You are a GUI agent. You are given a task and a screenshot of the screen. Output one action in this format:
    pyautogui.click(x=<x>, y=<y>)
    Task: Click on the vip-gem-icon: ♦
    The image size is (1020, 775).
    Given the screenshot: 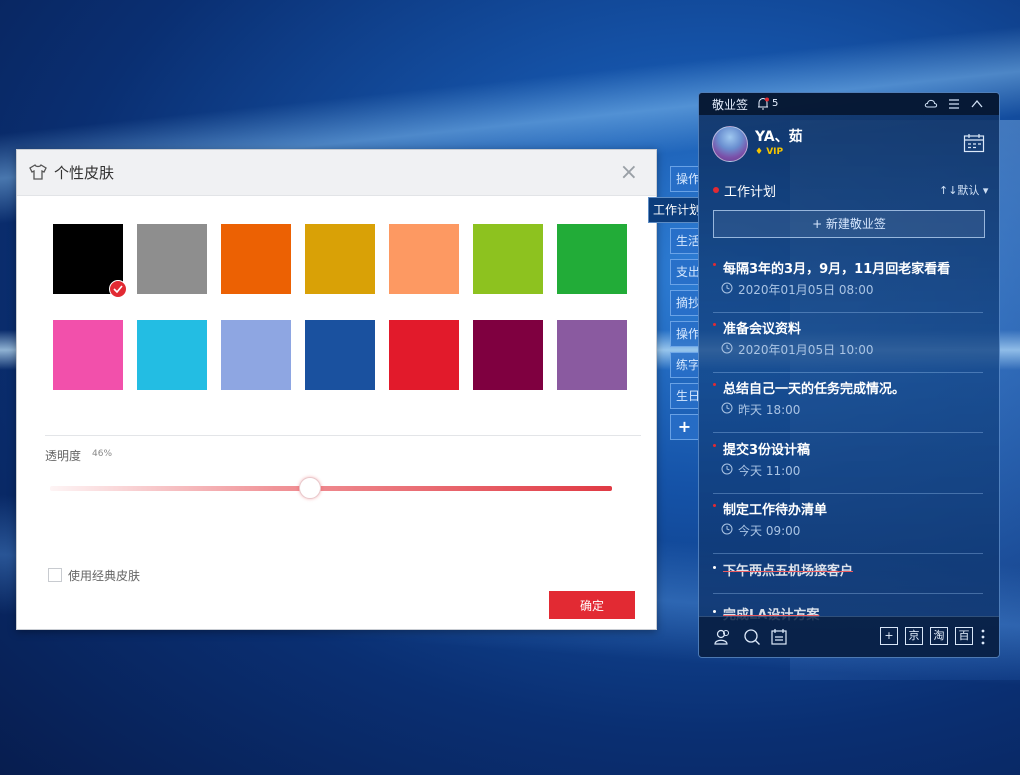 What is the action you would take?
    pyautogui.click(x=759, y=152)
    